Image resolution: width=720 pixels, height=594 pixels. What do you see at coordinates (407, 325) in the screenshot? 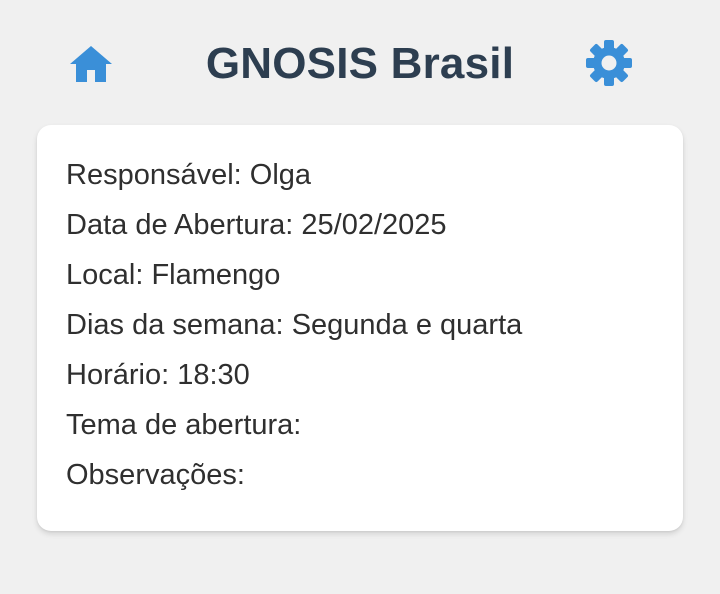
I see `weekdays-value: Segunda e quarta` at bounding box center [407, 325].